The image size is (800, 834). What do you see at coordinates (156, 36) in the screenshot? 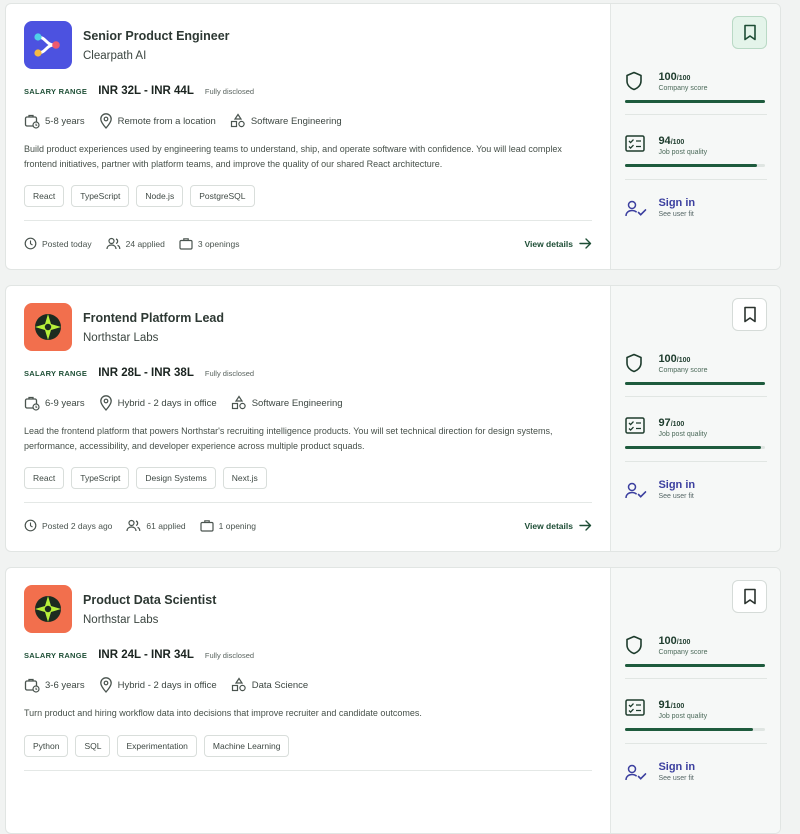
I see `job-title: Senior Product Engineer` at bounding box center [156, 36].